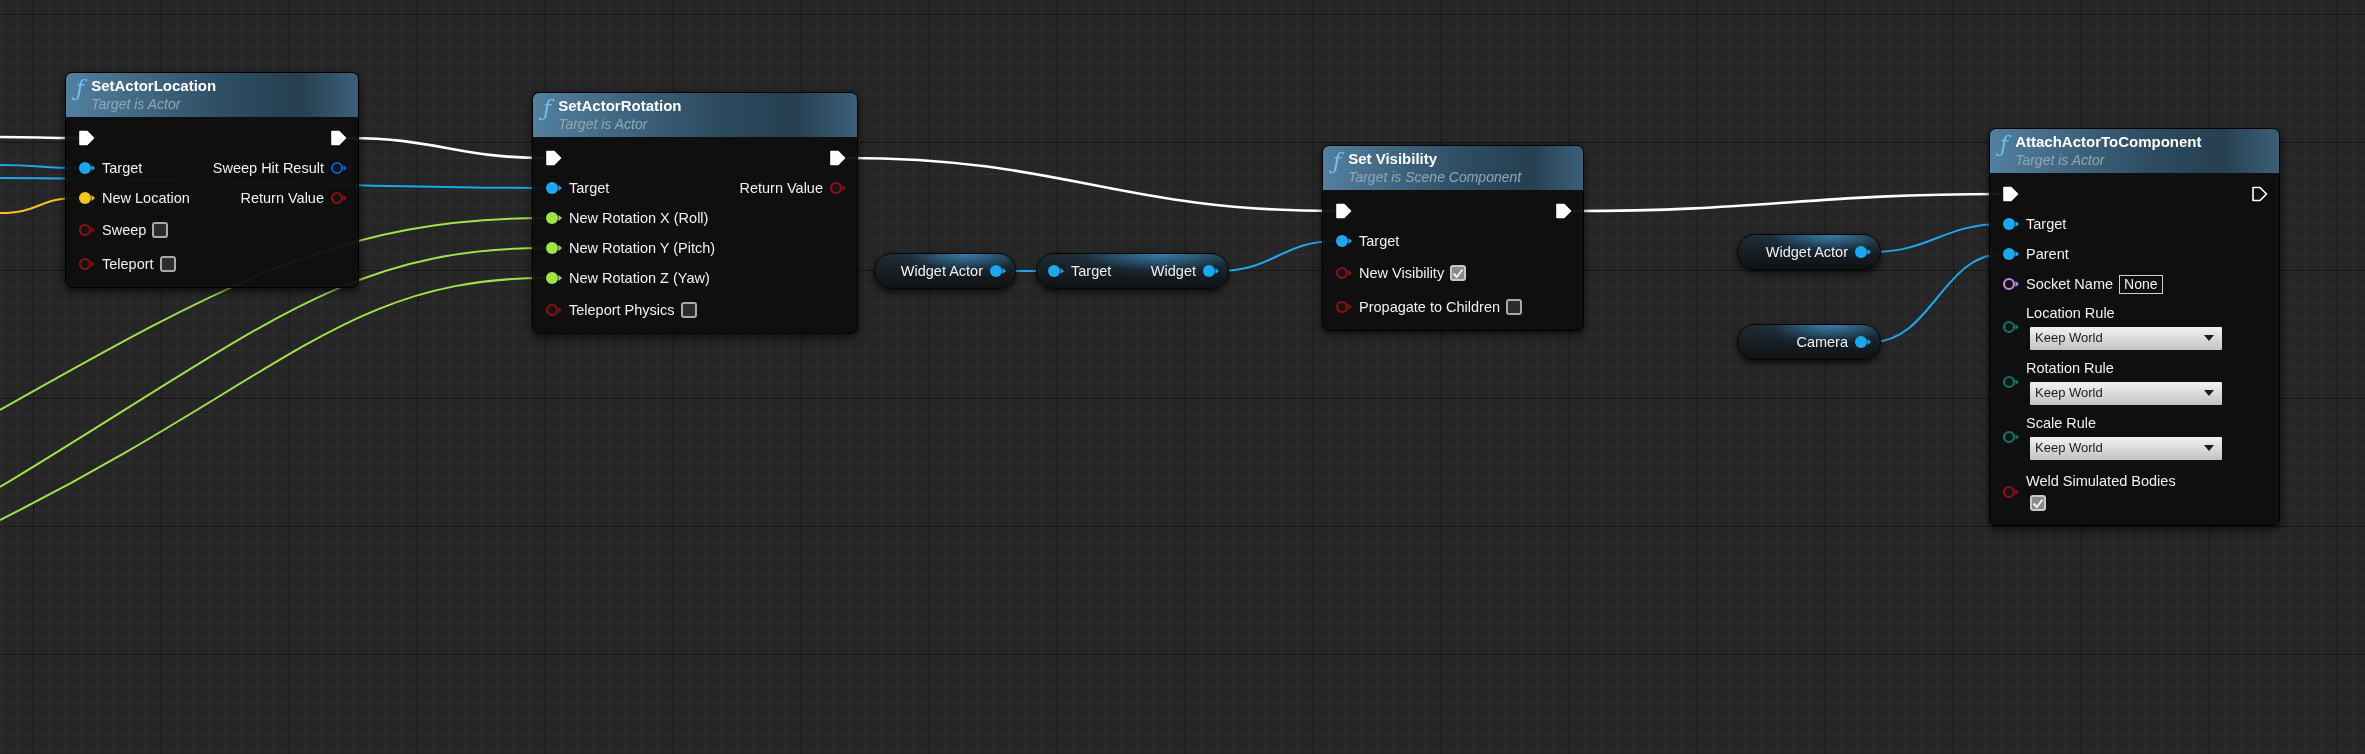 This screenshot has width=2365, height=754. What do you see at coordinates (2070, 367) in the screenshot?
I see `pin-label: Rotation Rule` at bounding box center [2070, 367].